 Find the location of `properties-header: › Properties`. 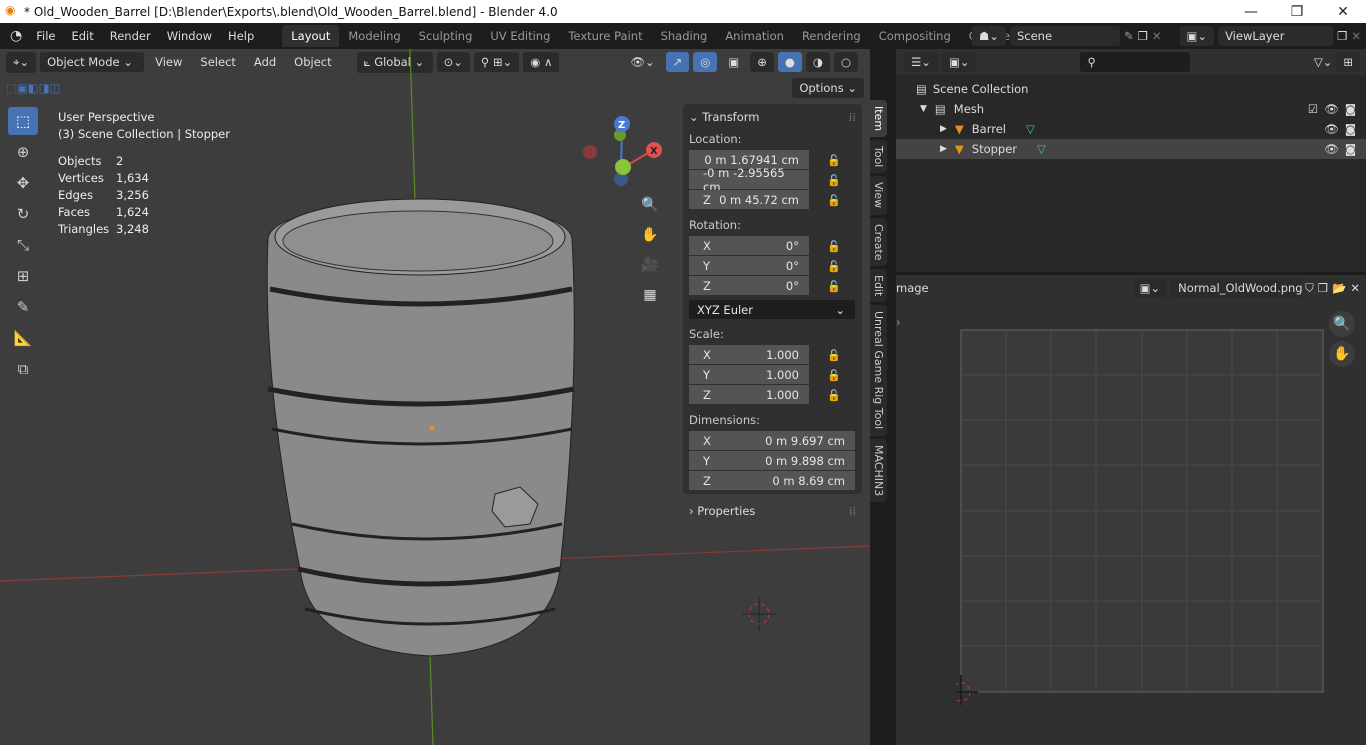

properties-header: › Properties is located at coordinates (722, 511).